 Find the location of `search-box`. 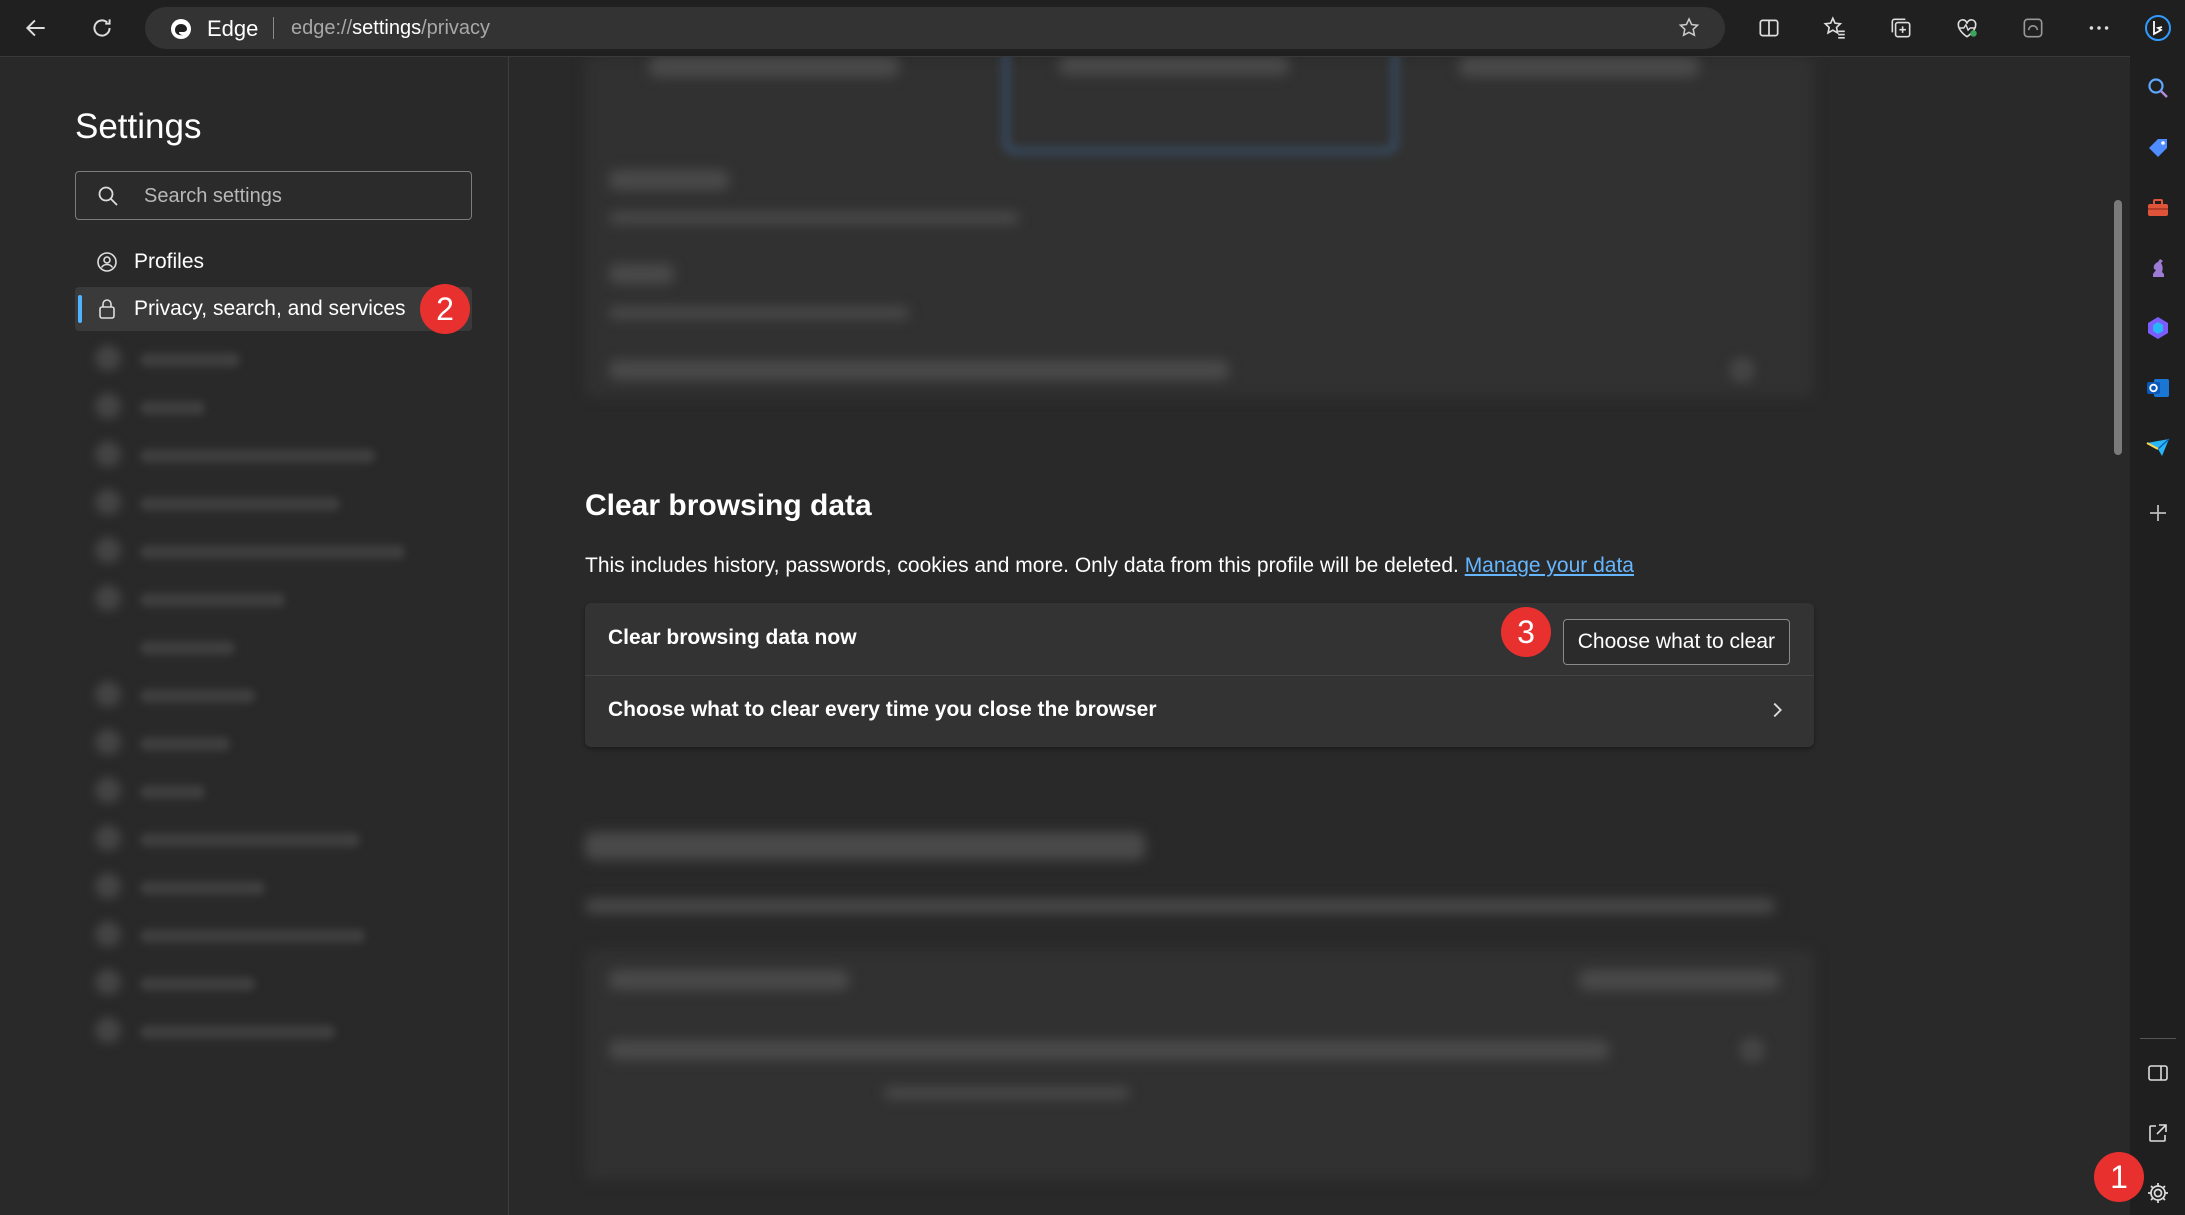

search-box is located at coordinates (273, 195).